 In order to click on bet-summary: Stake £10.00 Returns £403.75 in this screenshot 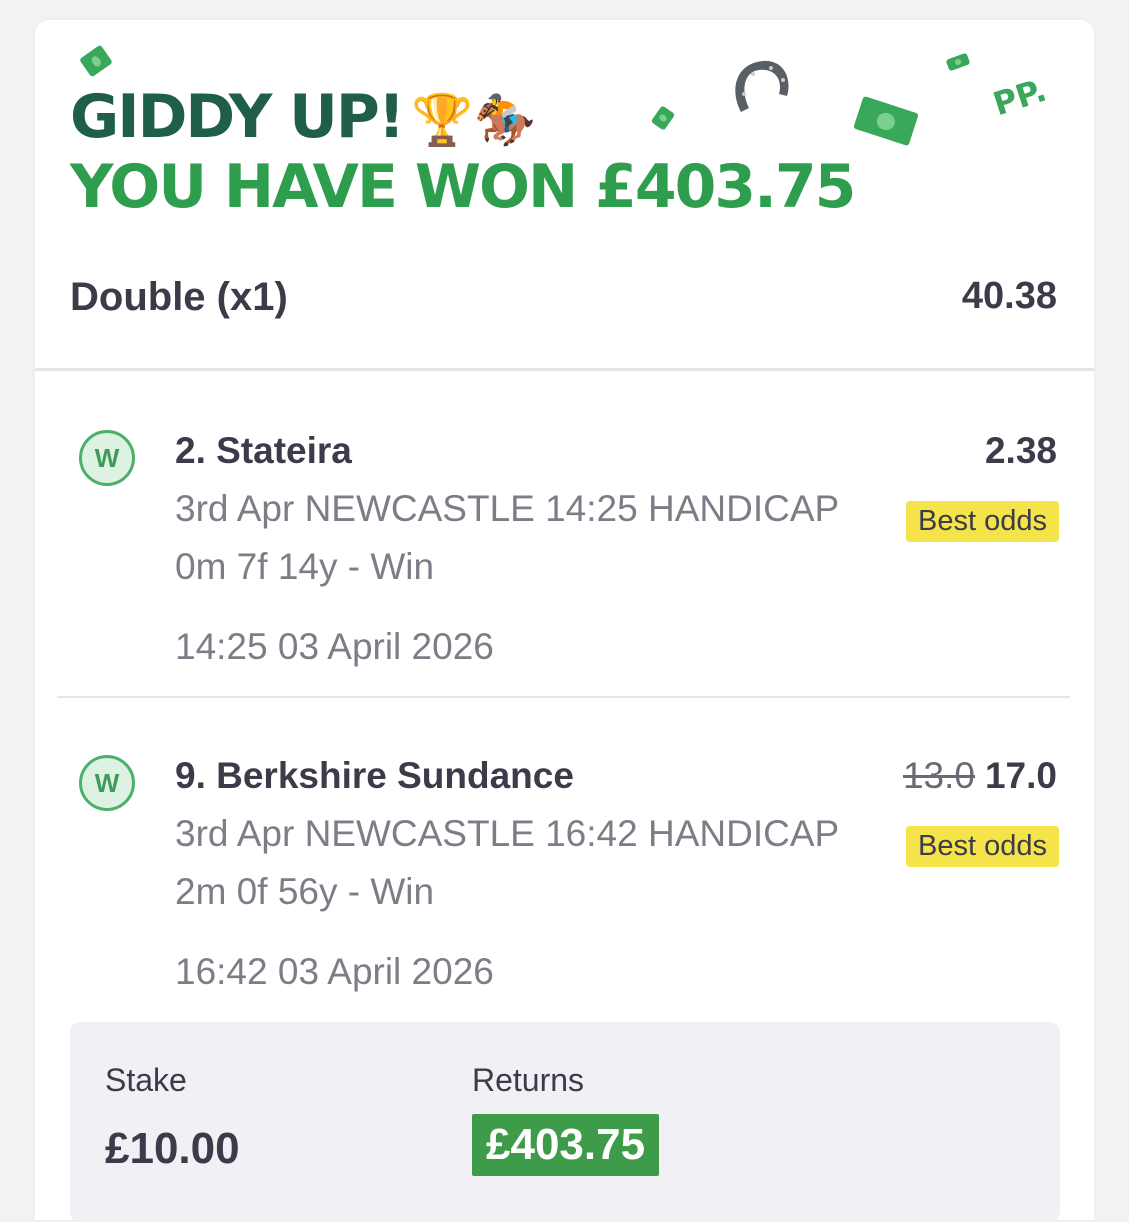, I will do `click(565, 1122)`.